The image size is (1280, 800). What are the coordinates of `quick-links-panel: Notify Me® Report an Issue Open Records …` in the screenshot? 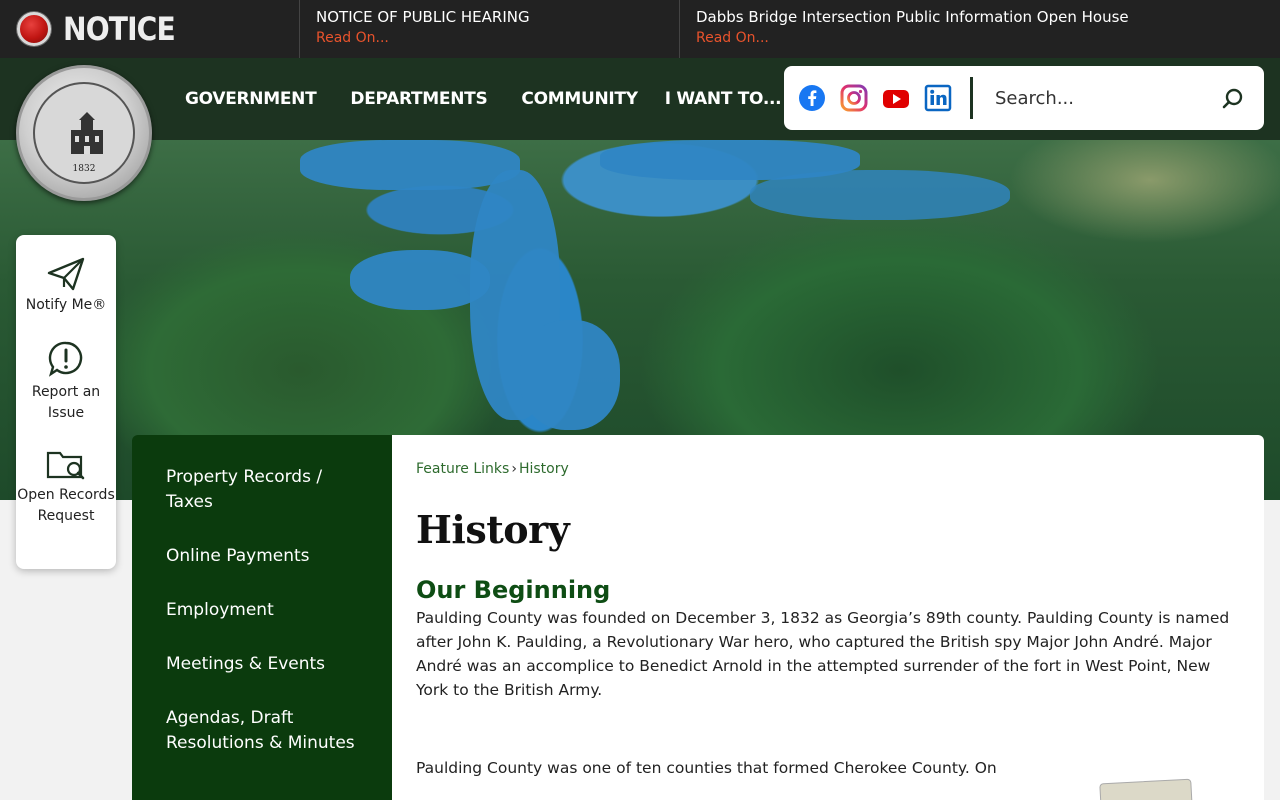 It's located at (66, 402).